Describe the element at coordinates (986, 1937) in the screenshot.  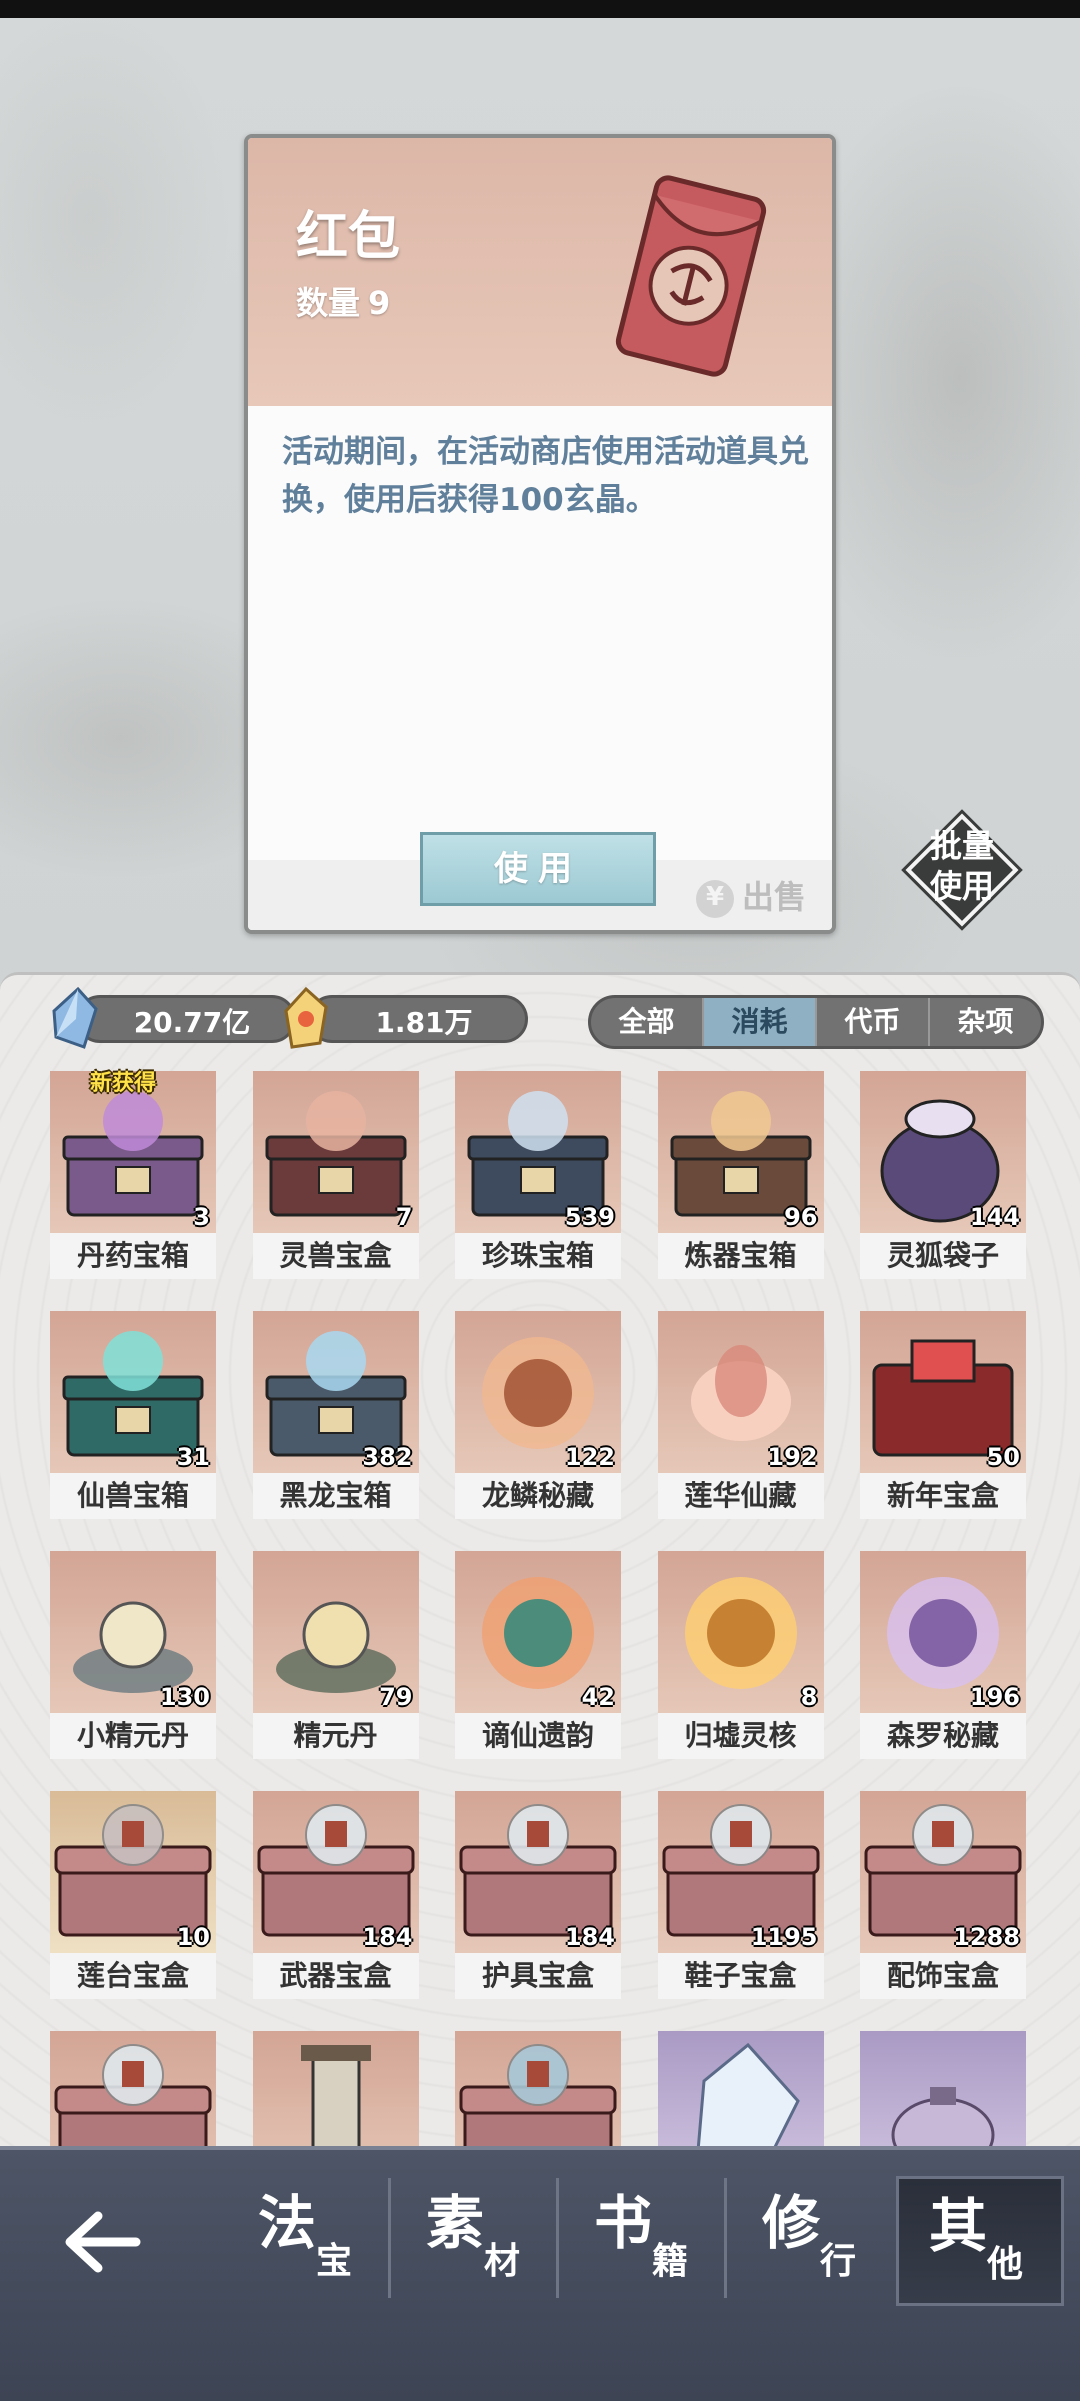
I see `item-quantity: 1288` at that location.